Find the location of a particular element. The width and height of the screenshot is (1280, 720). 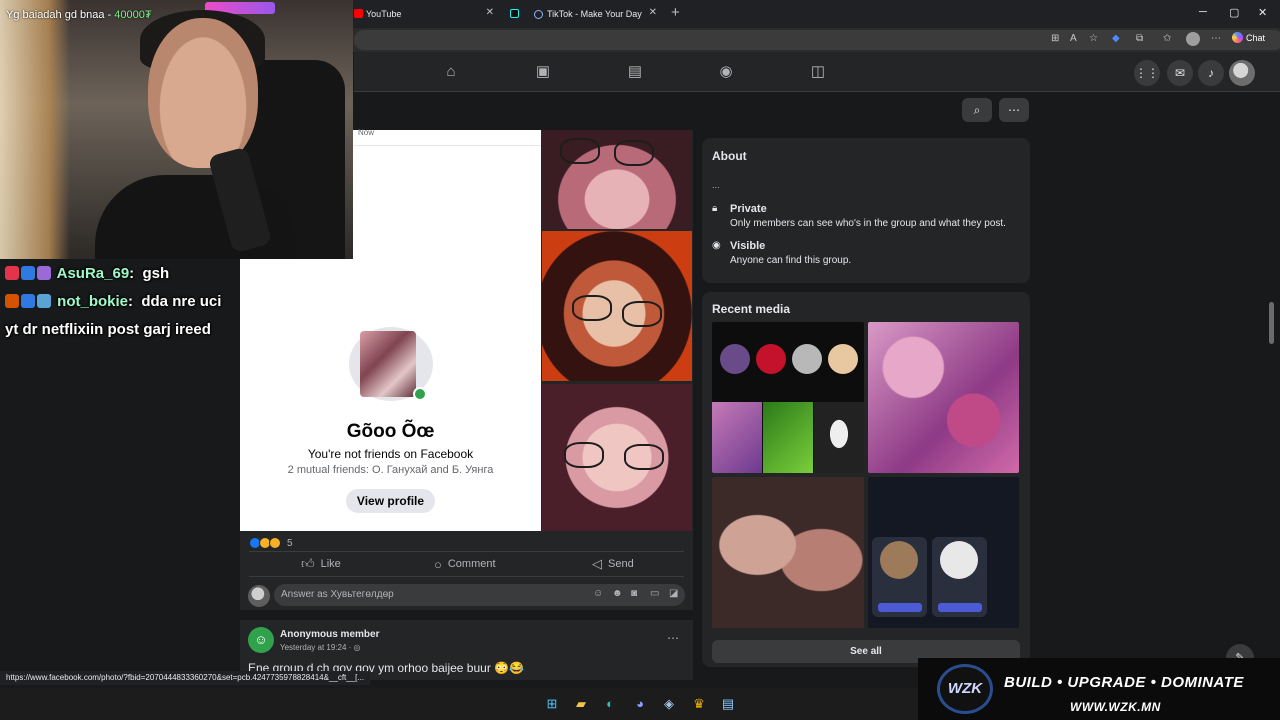

reaction-count: 5 is located at coordinates (290, 543).